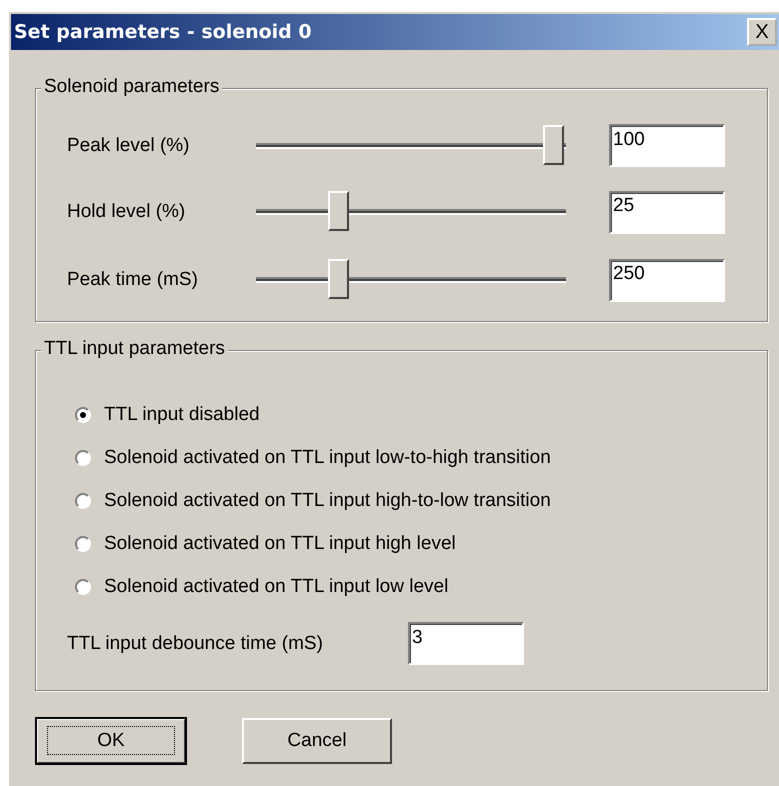  What do you see at coordinates (317, 741) in the screenshot?
I see `cancel-button: Cancel` at bounding box center [317, 741].